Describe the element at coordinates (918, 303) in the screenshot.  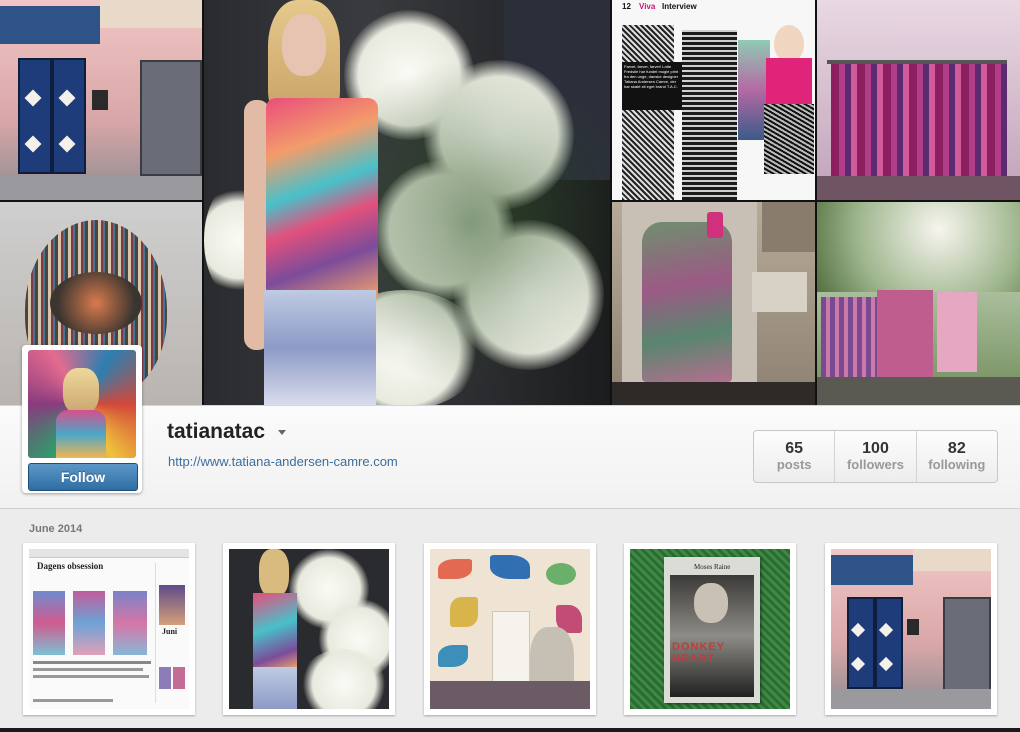
I see `collage-photo-garden-prints` at that location.